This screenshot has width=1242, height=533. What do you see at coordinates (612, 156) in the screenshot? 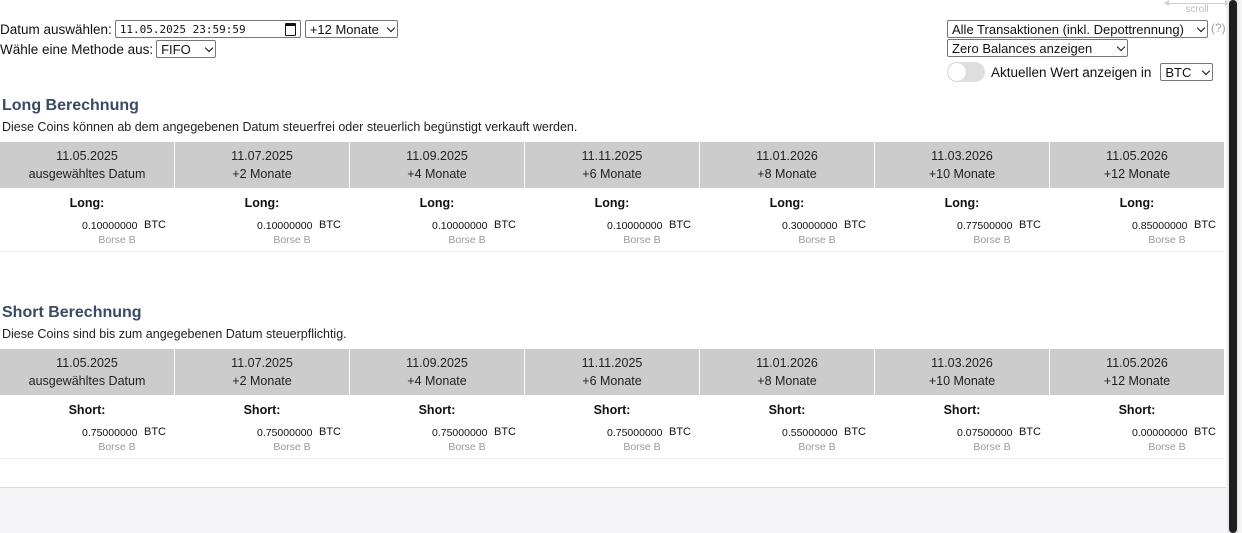
I see `period-date: 11.11.2025` at bounding box center [612, 156].